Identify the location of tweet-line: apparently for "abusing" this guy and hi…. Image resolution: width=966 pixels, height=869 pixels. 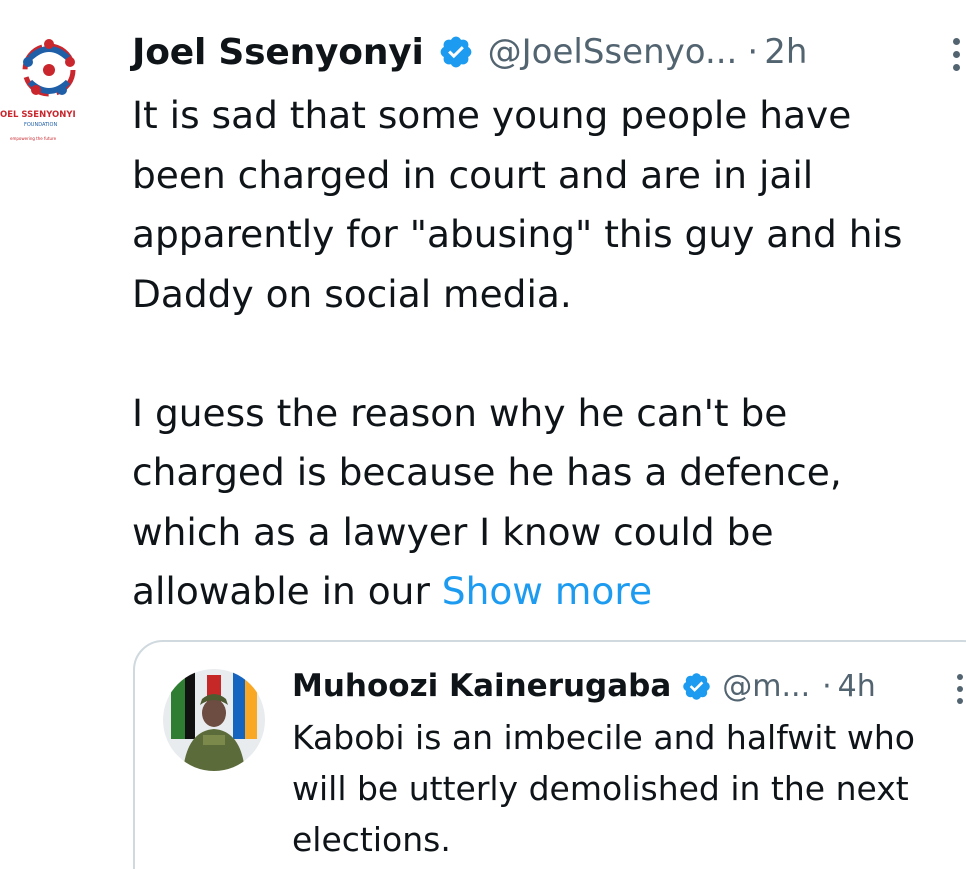
(517, 234).